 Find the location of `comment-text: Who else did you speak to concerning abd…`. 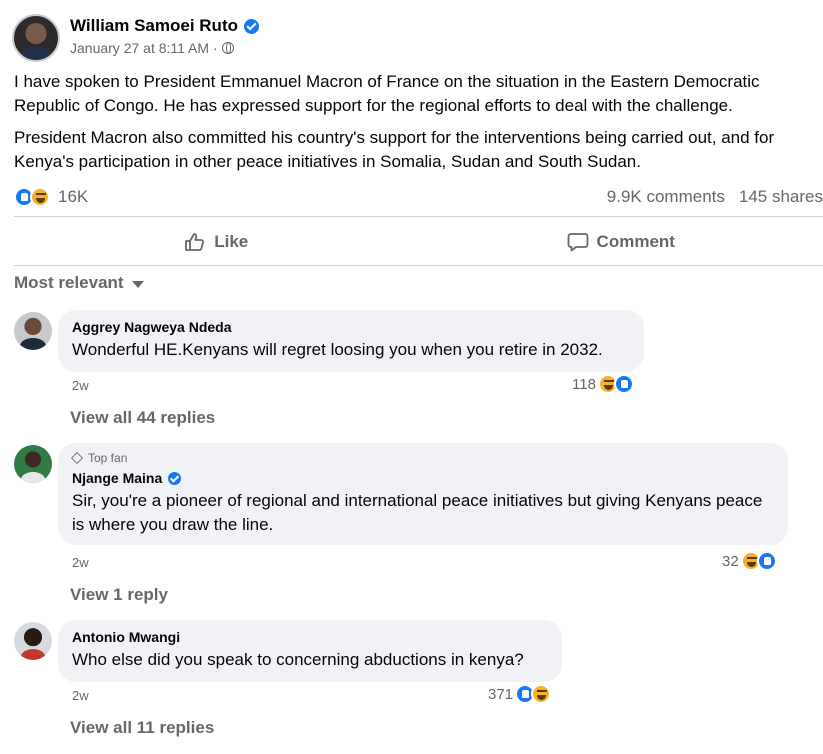

comment-text: Who else did you speak to concerning abd… is located at coordinates (298, 659).